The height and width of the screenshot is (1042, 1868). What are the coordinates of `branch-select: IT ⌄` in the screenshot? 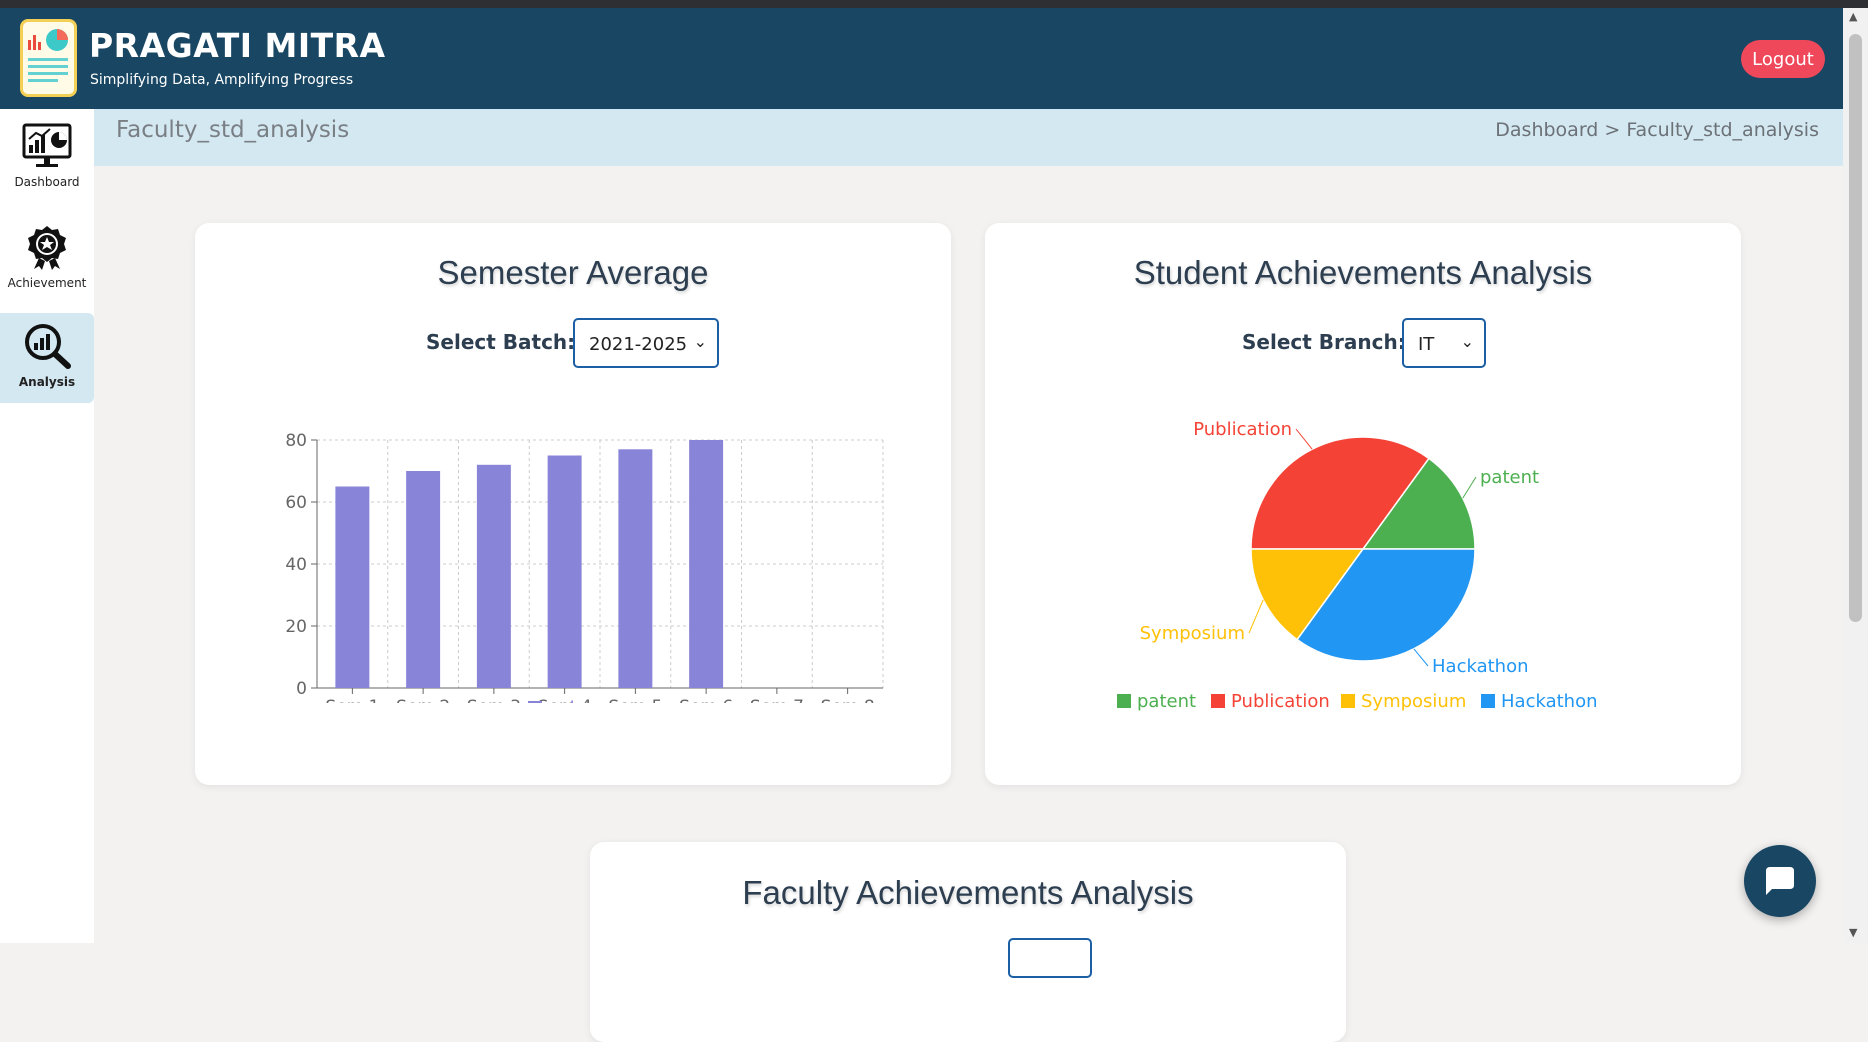 It's located at (1444, 343).